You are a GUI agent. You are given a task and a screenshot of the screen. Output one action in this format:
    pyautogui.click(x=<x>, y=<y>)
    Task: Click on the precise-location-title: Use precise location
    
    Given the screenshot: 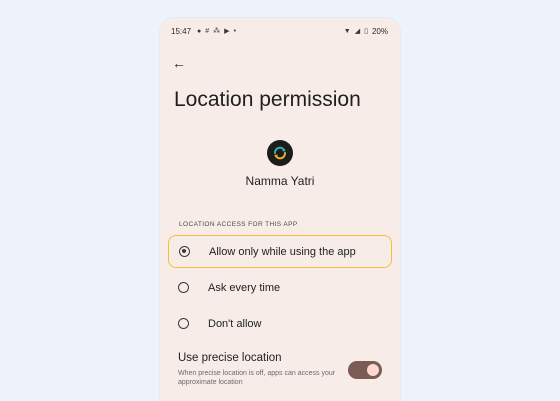 What is the action you would take?
    pyautogui.click(x=230, y=358)
    